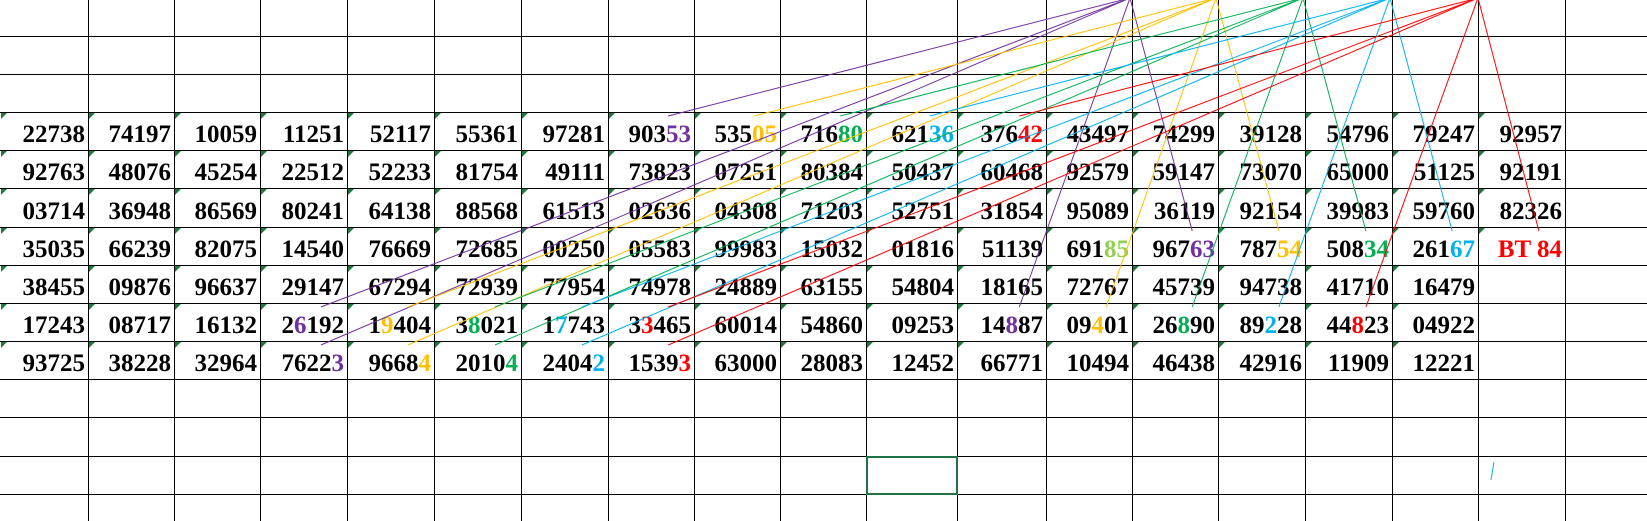 The height and width of the screenshot is (521, 1647). Describe the element at coordinates (1271, 325) in the screenshot. I see `cell-value: 89228` at that location.